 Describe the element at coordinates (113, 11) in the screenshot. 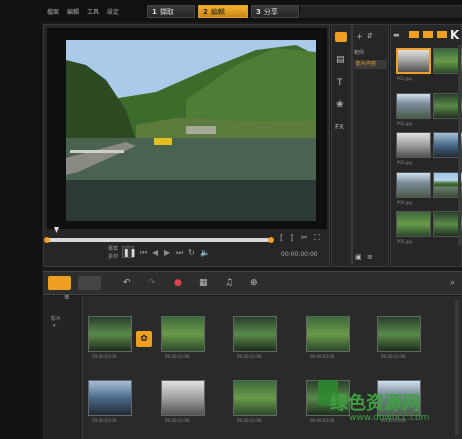

I see `menu-settings: 設定` at that location.